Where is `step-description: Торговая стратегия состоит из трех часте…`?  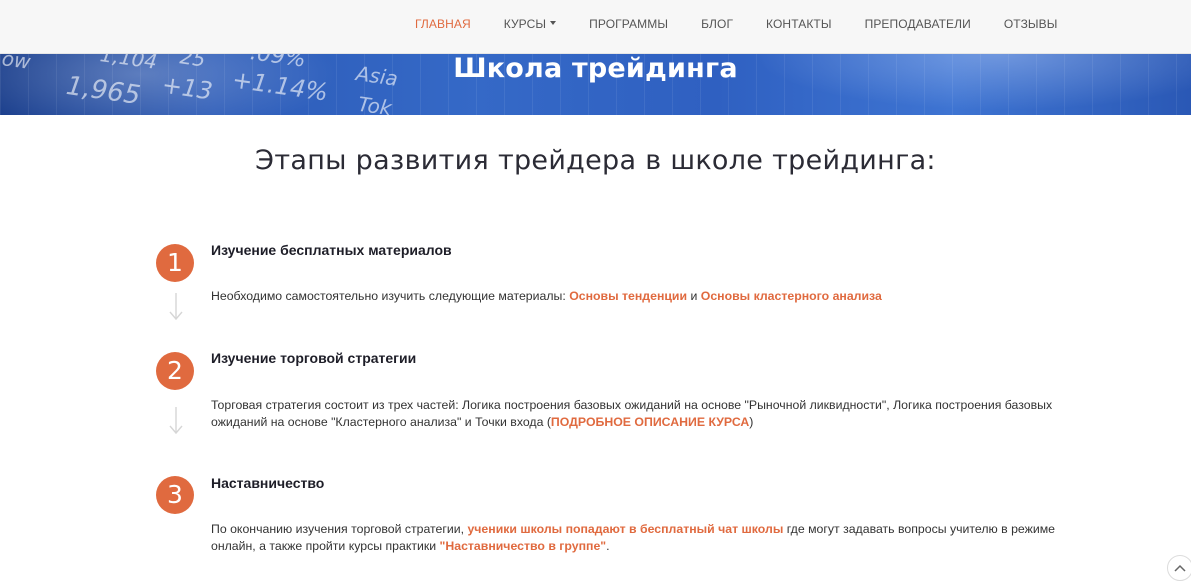 step-description: Торговая стратегия состоит из трех часте… is located at coordinates (641, 414).